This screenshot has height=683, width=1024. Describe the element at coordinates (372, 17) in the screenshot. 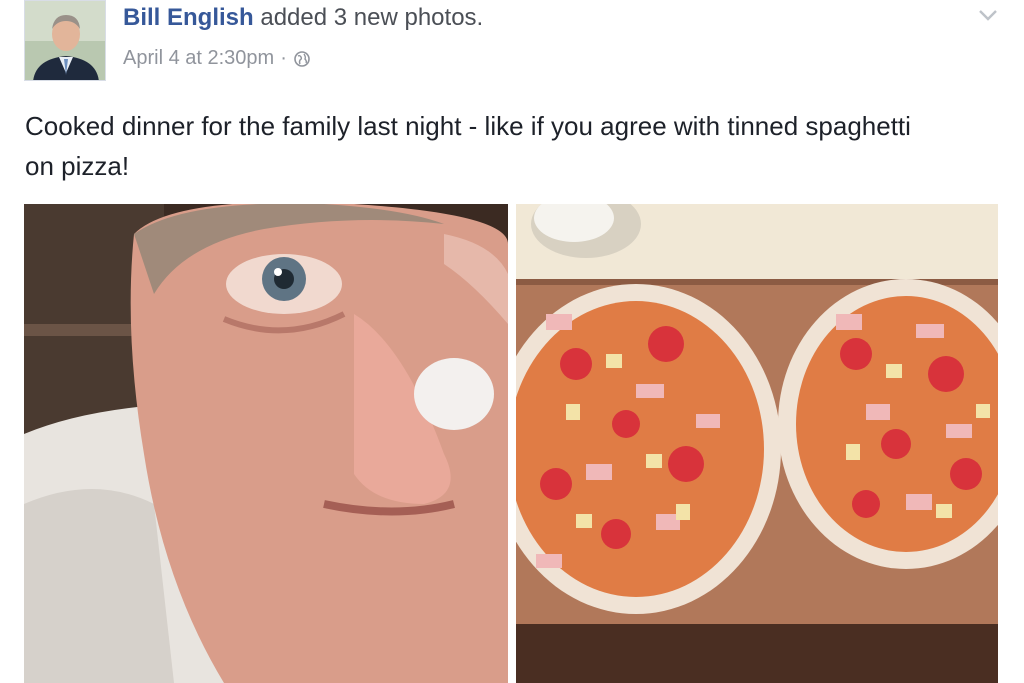

I see `post-action-text: added 3 new photos.` at that location.